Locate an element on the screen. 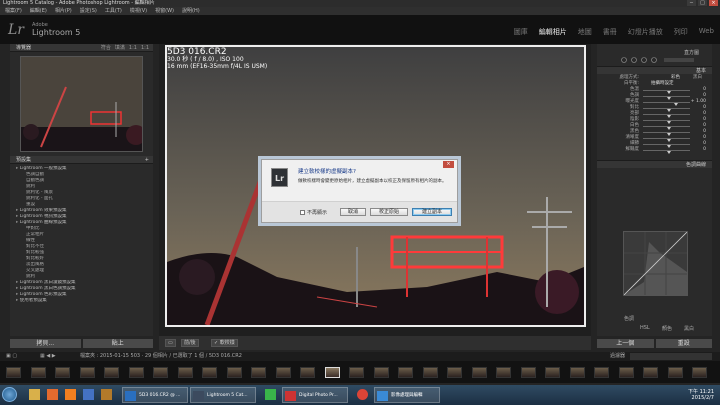 This screenshot has height=405, width=720. zoom-tab: 填滿 is located at coordinates (120, 48).